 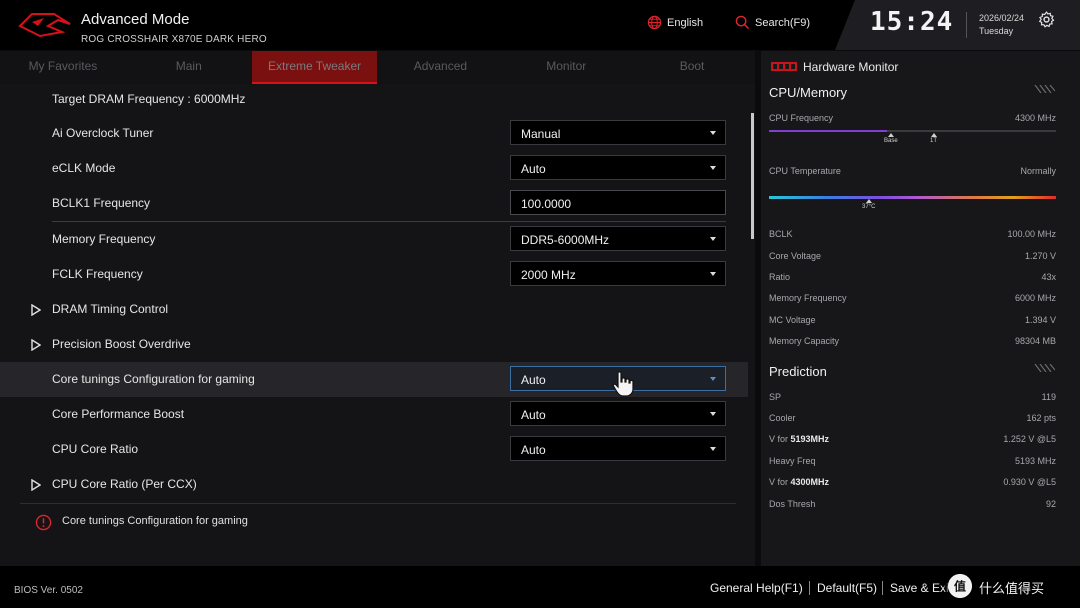 What do you see at coordinates (795, 256) in the screenshot?
I see `stat-key: Core Voltage` at bounding box center [795, 256].